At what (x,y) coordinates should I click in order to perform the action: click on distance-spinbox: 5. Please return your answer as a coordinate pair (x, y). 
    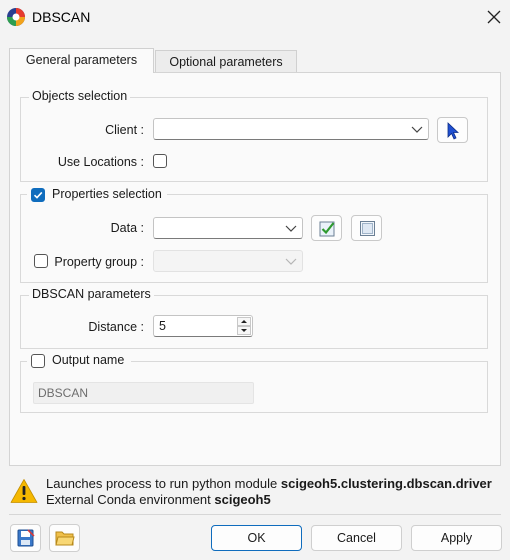
    Looking at the image, I should click on (203, 326).